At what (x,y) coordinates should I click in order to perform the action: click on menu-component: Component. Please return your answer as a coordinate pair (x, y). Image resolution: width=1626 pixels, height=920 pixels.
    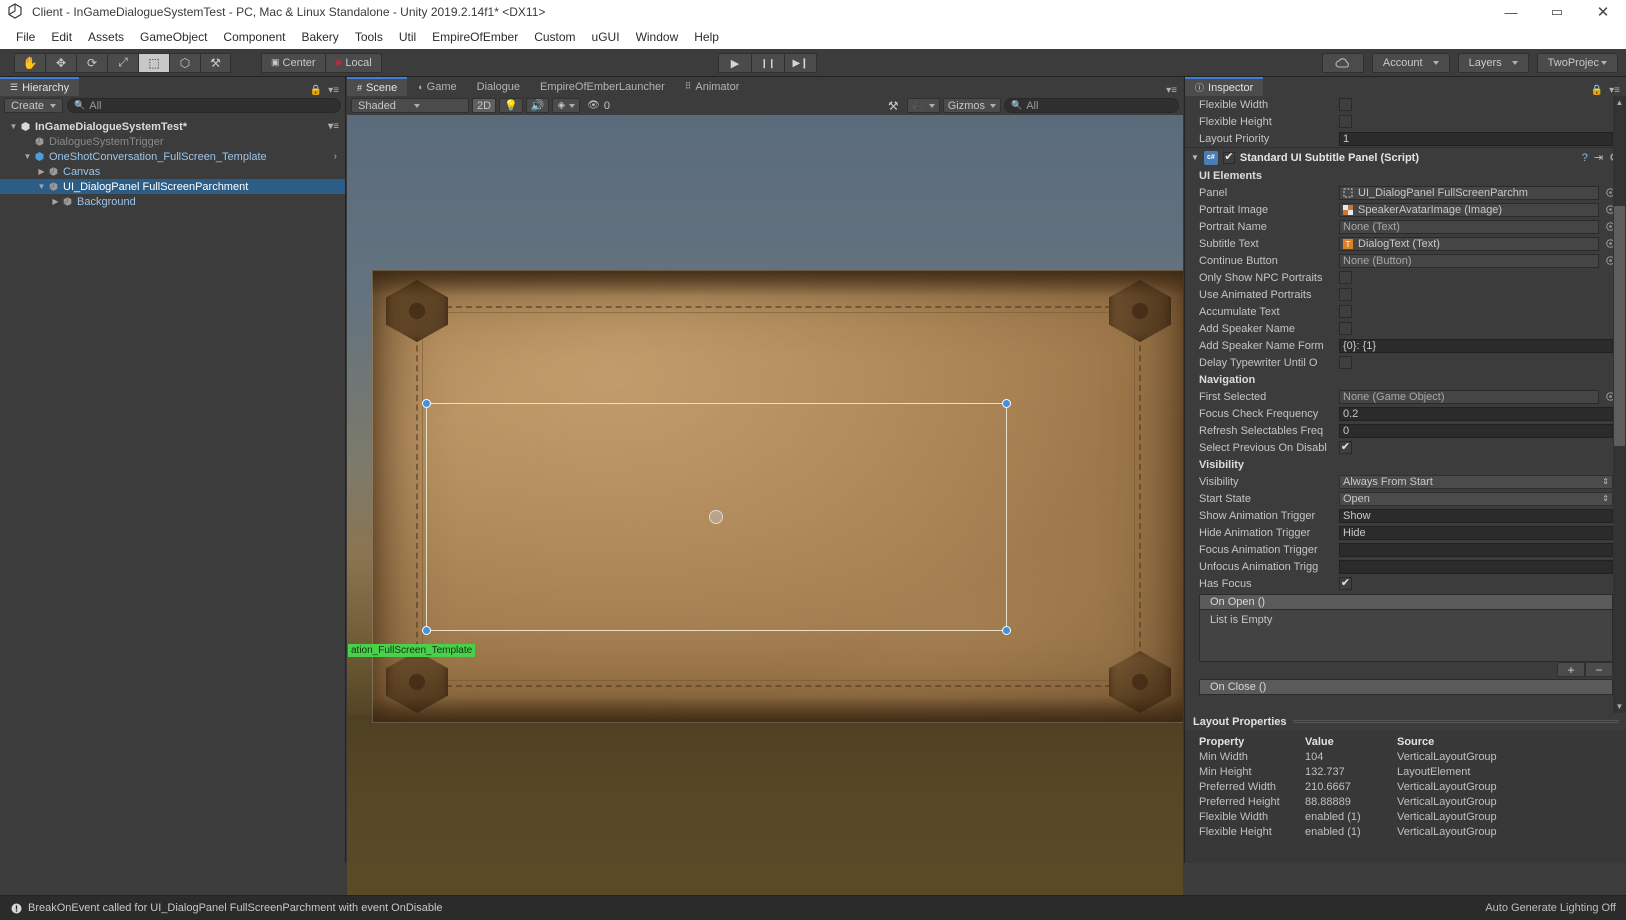
    Looking at the image, I should click on (254, 37).